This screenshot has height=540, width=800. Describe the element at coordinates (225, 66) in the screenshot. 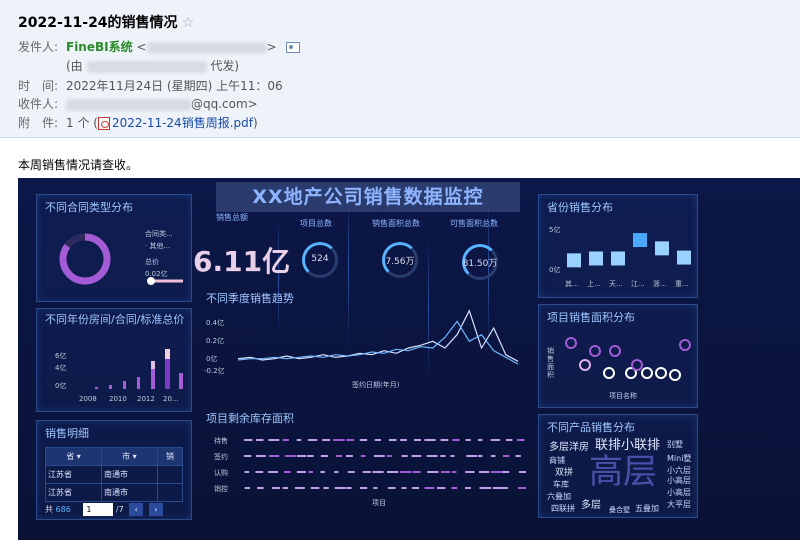

I see `via-suffix: 代发)` at that location.